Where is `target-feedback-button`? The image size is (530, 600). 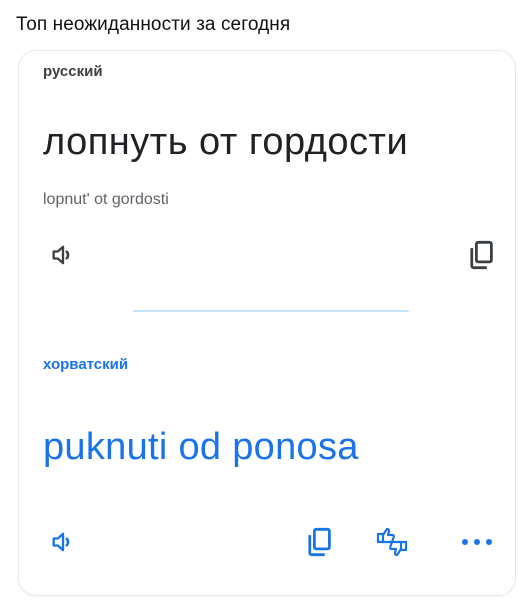 target-feedback-button is located at coordinates (392, 542).